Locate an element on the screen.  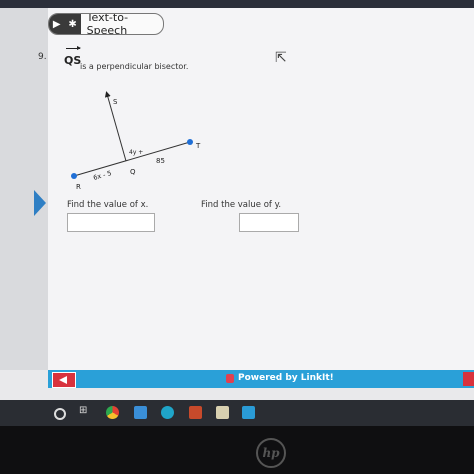
label-85: 85 is located at coordinates (160, 161).